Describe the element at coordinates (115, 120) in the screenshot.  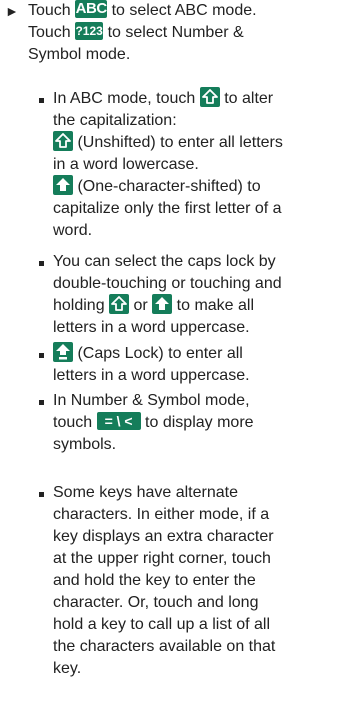
I see `bullet-1-line-2: the capitalization:` at that location.